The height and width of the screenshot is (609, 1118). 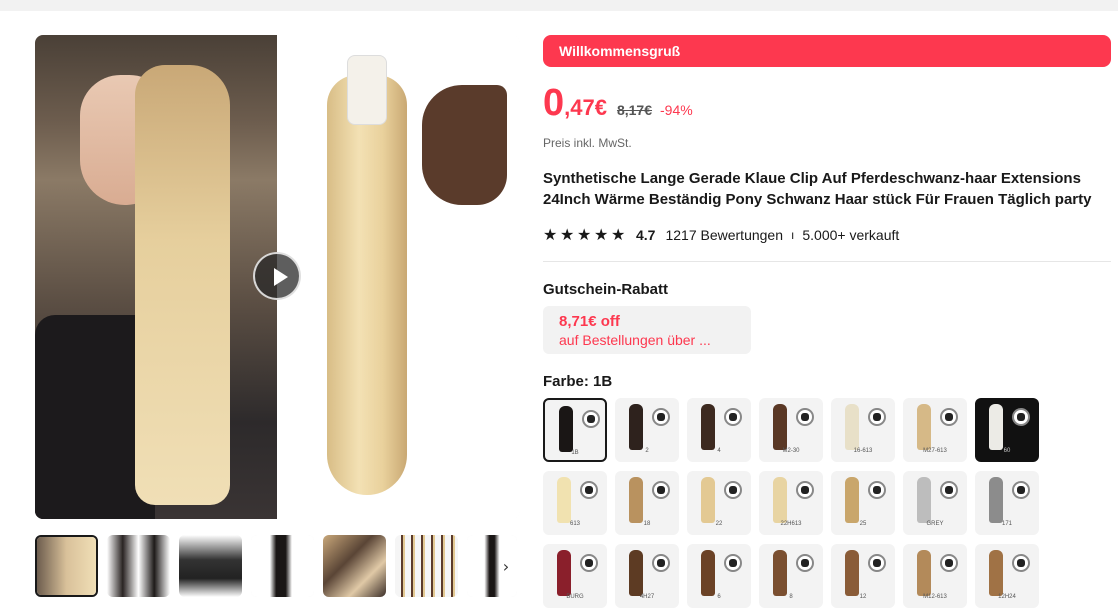 I want to click on swatch-label: M12-613, so click(x=935, y=597).